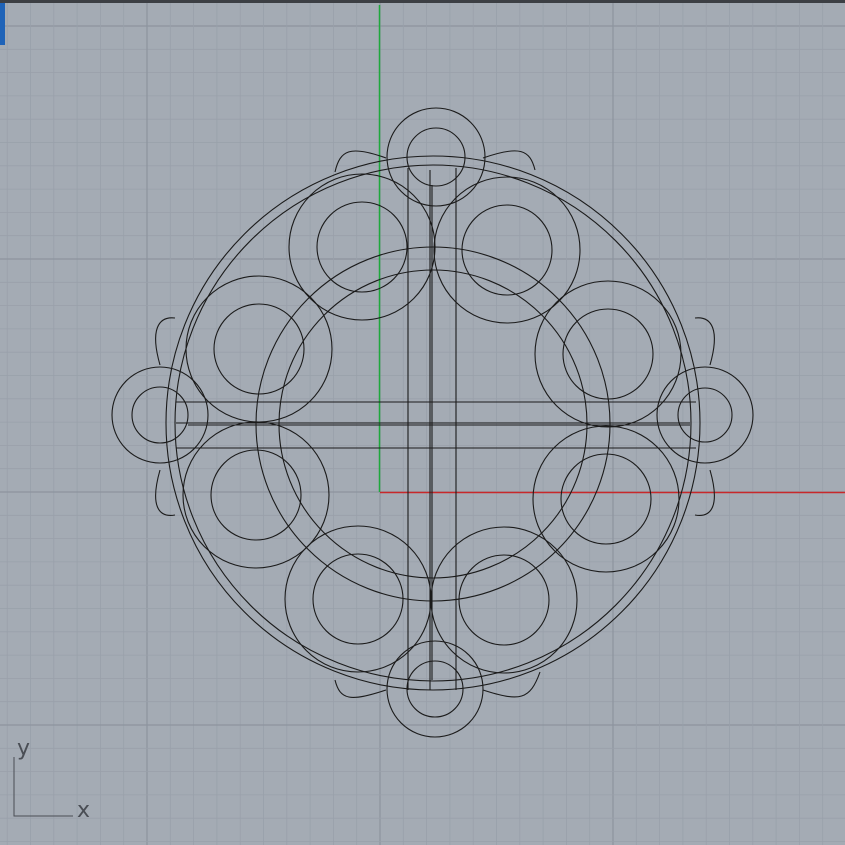 This screenshot has height=845, width=845. I want to click on active-viewport-marker, so click(2, 24).